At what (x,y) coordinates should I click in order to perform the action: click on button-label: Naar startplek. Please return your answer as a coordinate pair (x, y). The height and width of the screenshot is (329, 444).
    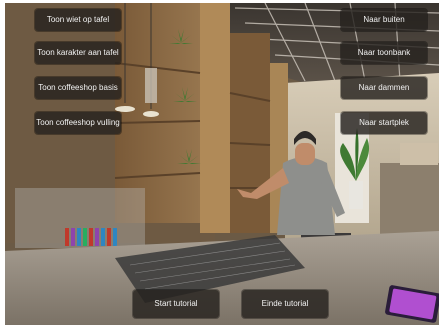
    Looking at the image, I should click on (384, 122).